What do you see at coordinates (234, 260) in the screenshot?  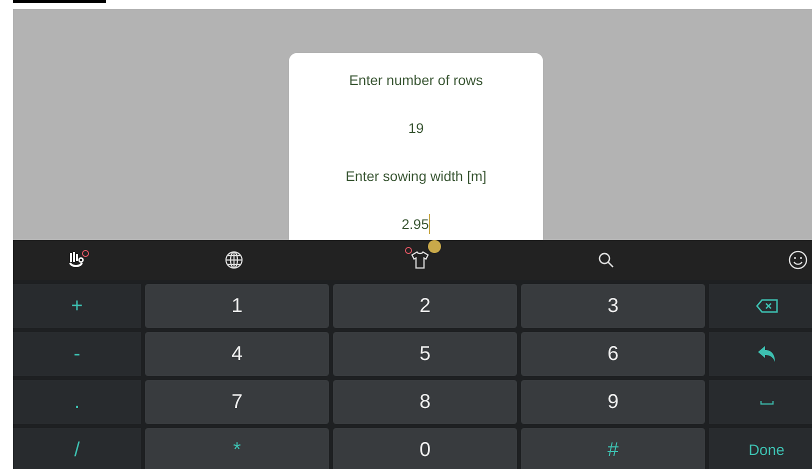 I see `globe-icon` at bounding box center [234, 260].